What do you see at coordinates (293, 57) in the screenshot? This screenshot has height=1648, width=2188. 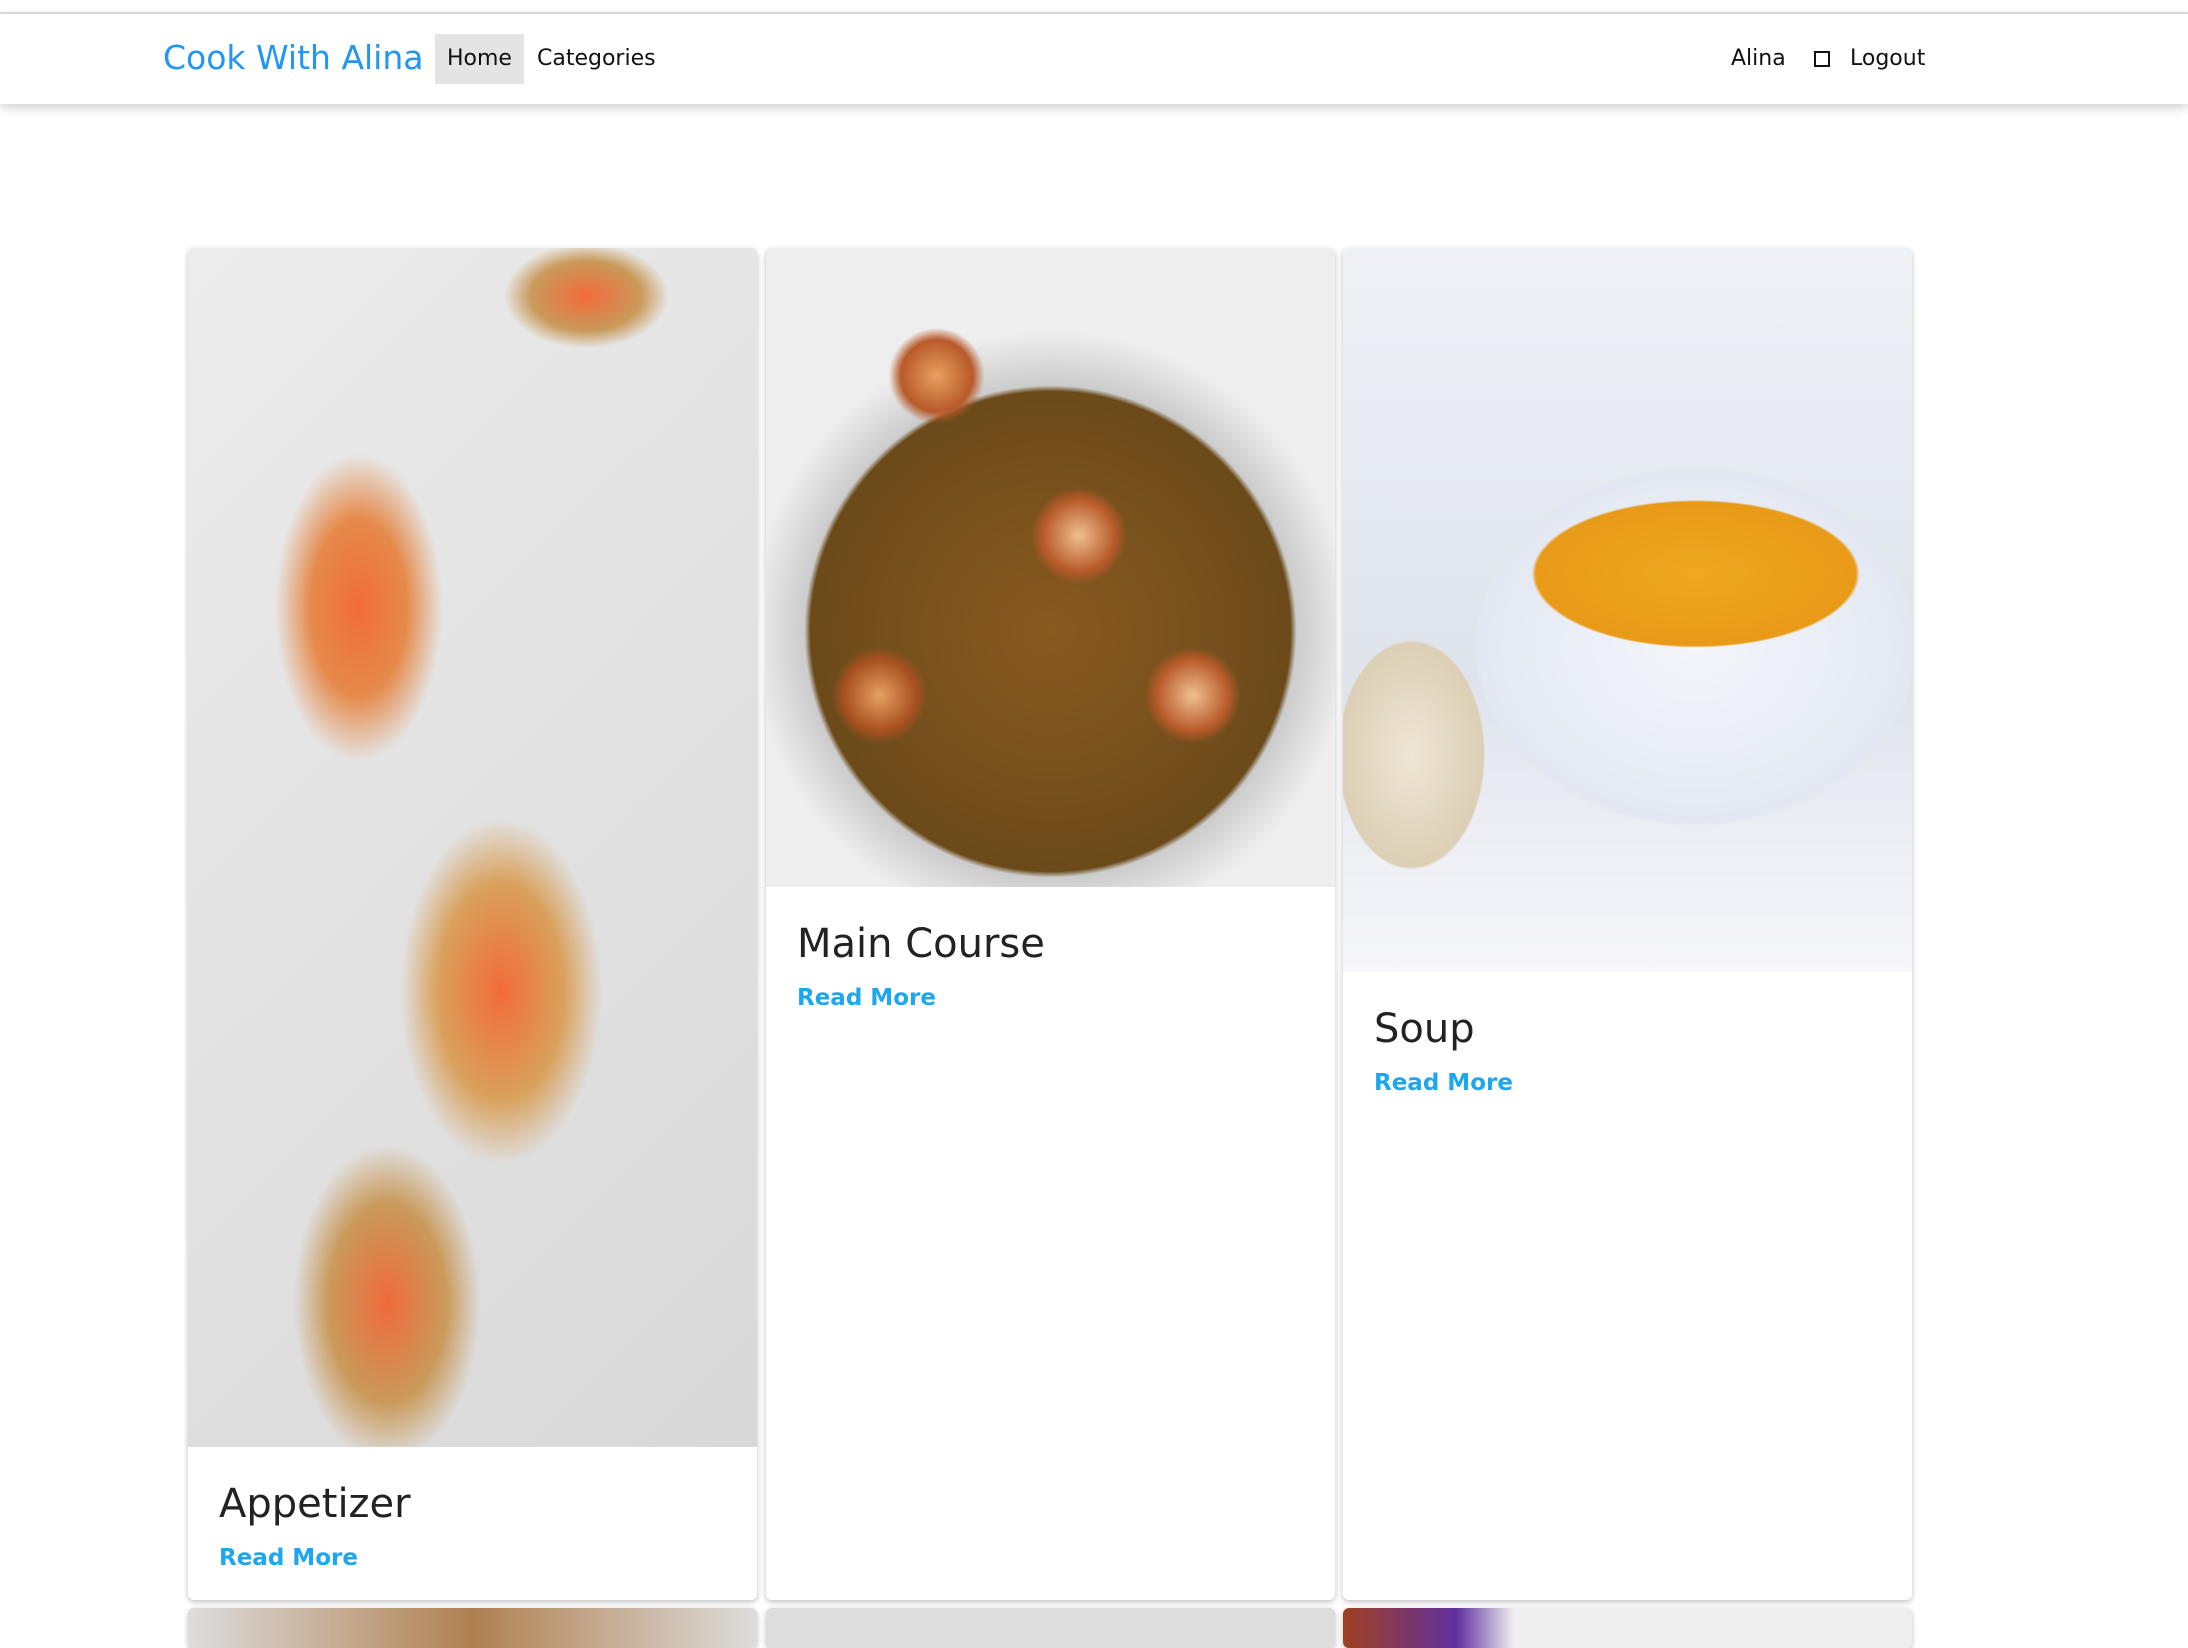 I see `brand-logo-link: Cook With Alina` at bounding box center [293, 57].